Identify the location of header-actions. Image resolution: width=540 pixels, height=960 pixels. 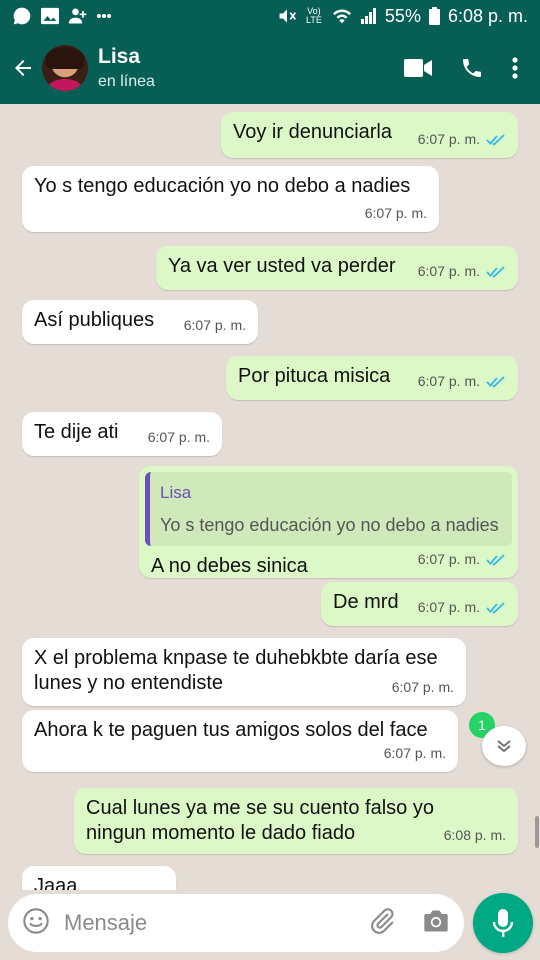
(472, 68).